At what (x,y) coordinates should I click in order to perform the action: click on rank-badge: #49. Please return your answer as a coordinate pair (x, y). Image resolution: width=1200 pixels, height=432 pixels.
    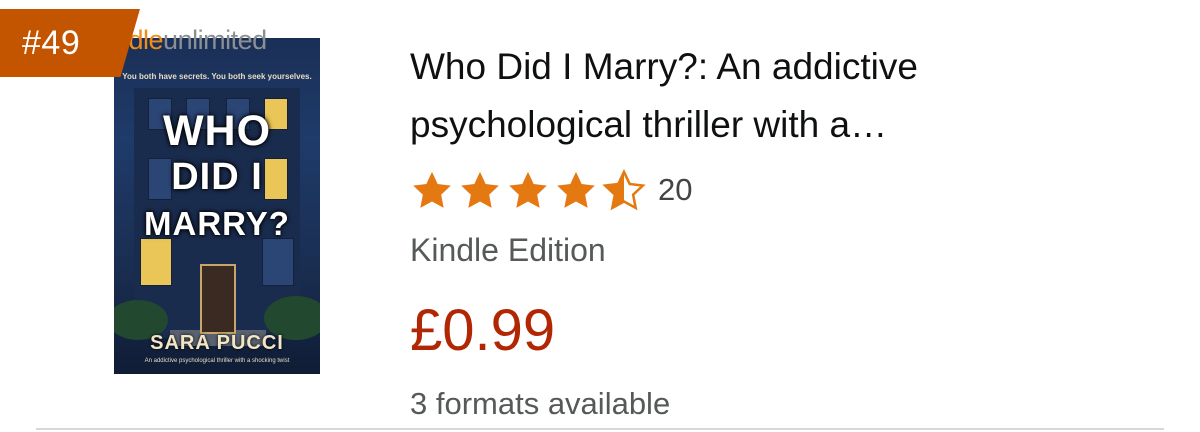
    Looking at the image, I should click on (70, 43).